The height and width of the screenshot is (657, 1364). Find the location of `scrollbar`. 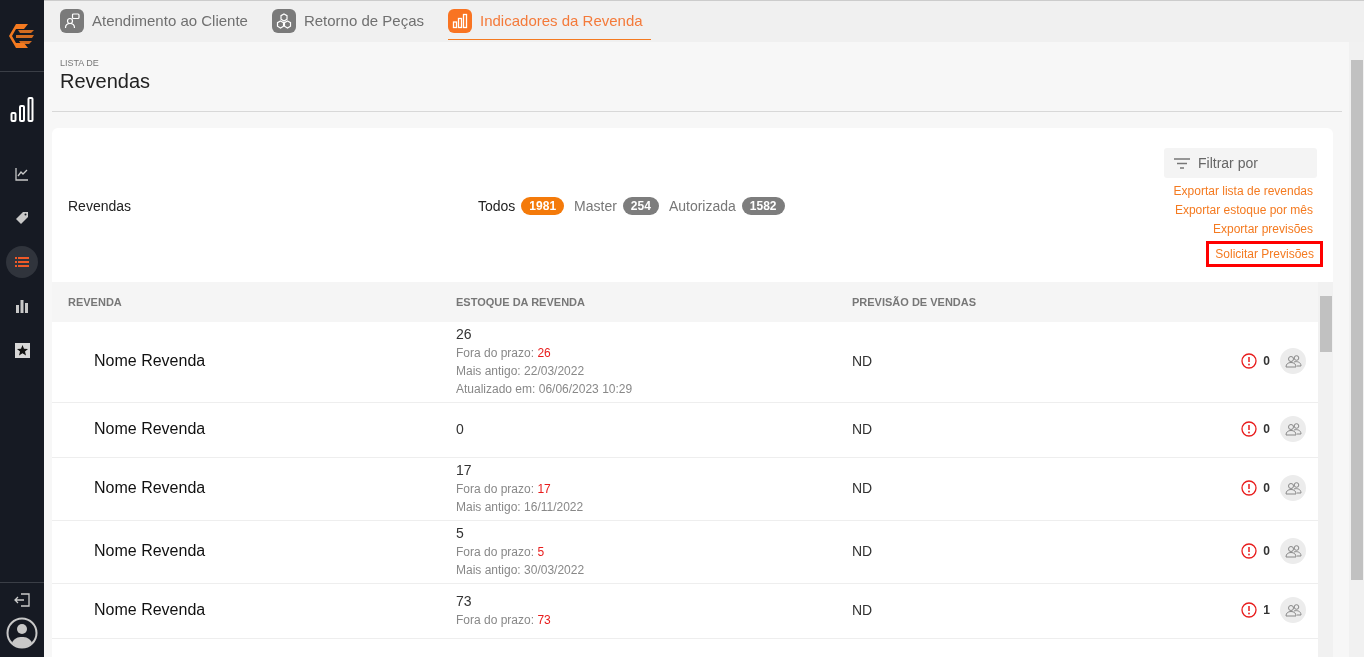

scrollbar is located at coordinates (1325, 469).